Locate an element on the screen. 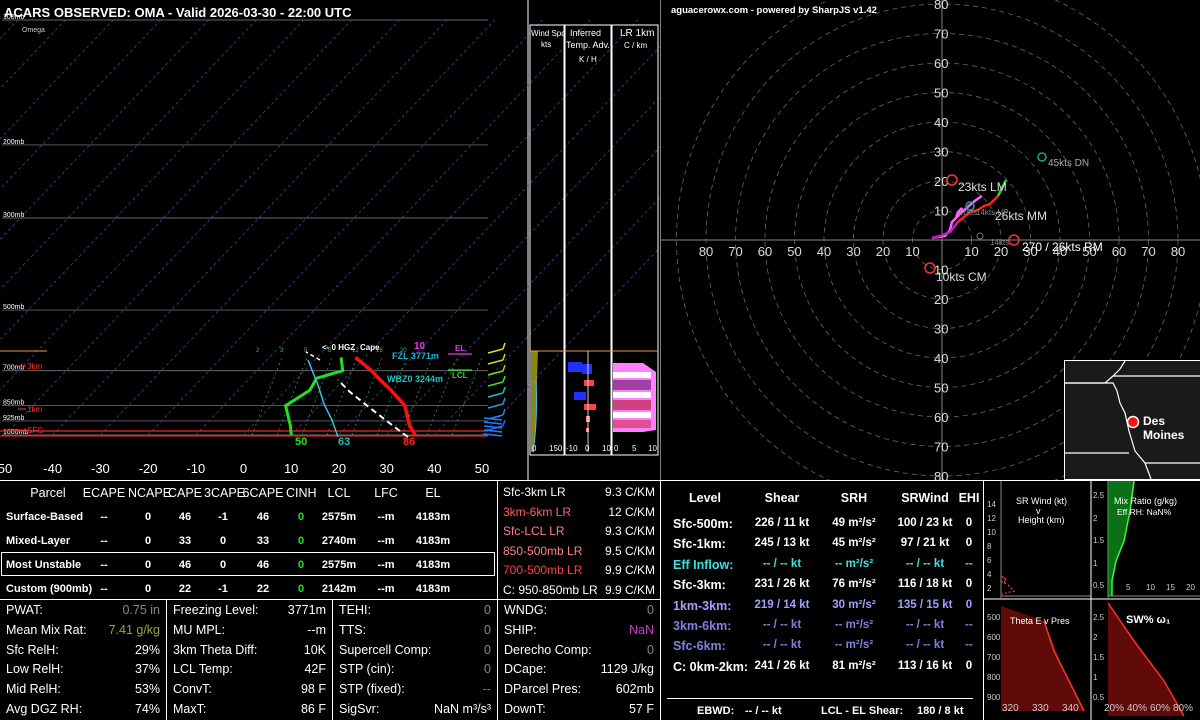 This screenshot has width=1200, height=720. tempadv-title1: Inferred is located at coordinates (586, 33).